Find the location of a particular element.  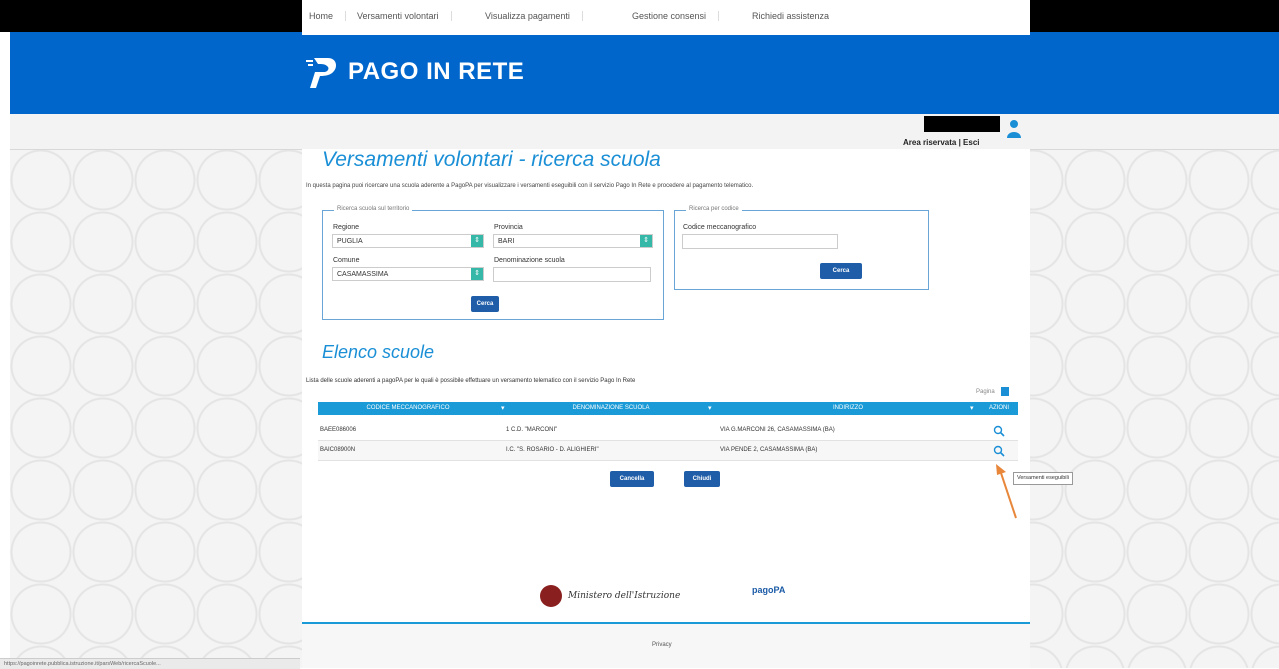

comune-select: CASAMASSIMA ⇕ is located at coordinates (408, 274).